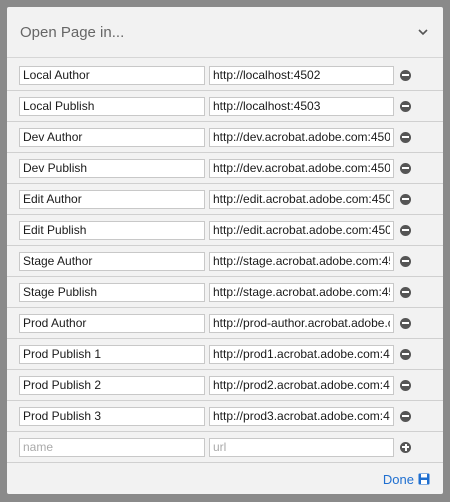 This screenshot has height=502, width=450. I want to click on panel-footer: Done, so click(225, 479).